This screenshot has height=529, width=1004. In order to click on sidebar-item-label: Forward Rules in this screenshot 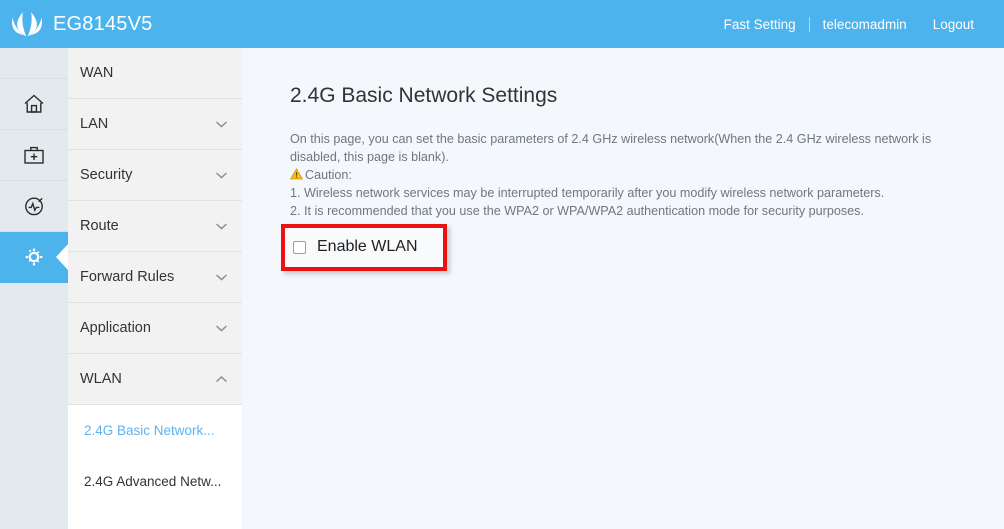, I will do `click(127, 277)`.